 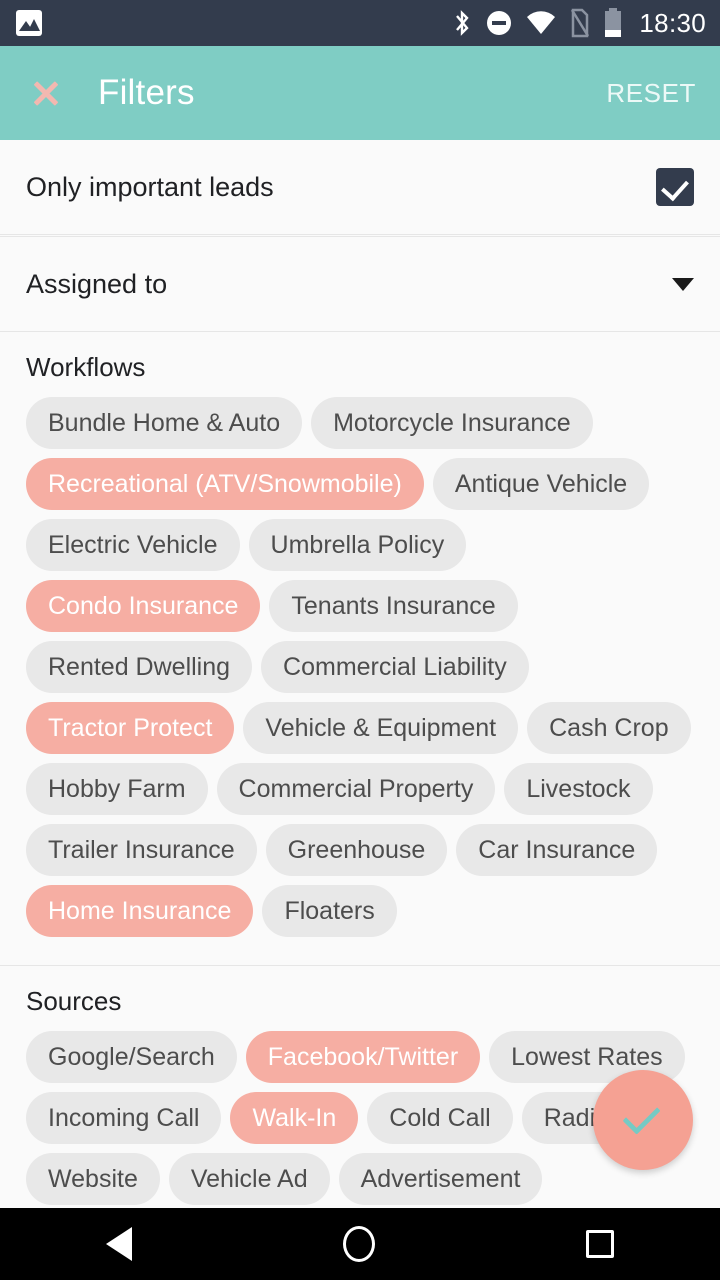 I want to click on source-chip: Website, so click(x=93, y=1179).